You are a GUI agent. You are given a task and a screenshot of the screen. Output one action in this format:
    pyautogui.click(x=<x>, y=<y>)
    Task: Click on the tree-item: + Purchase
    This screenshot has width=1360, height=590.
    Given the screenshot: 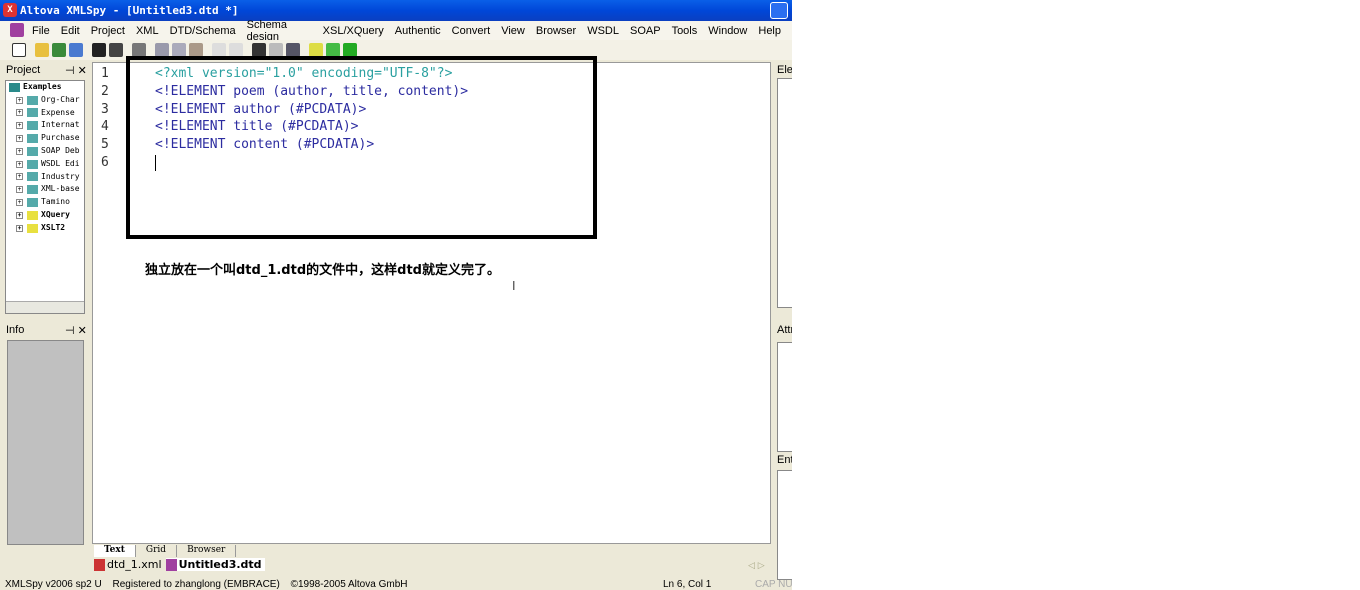 What is the action you would take?
    pyautogui.click(x=45, y=138)
    